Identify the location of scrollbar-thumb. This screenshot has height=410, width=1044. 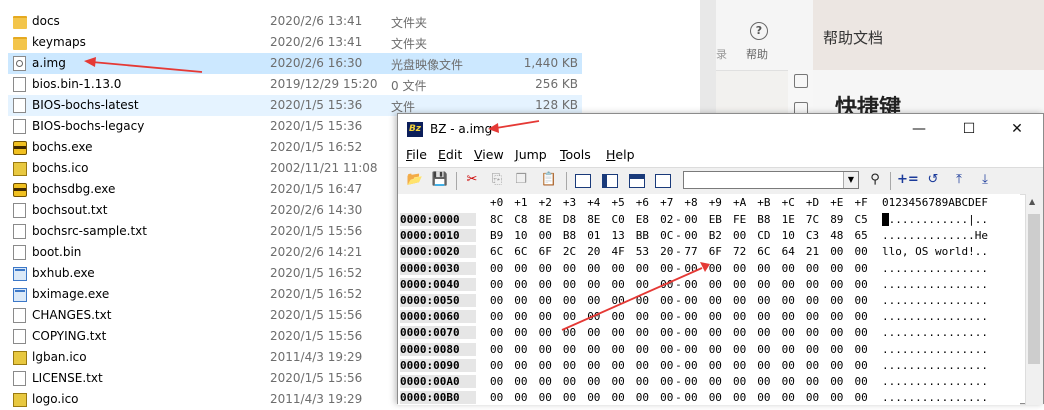
(1034, 289).